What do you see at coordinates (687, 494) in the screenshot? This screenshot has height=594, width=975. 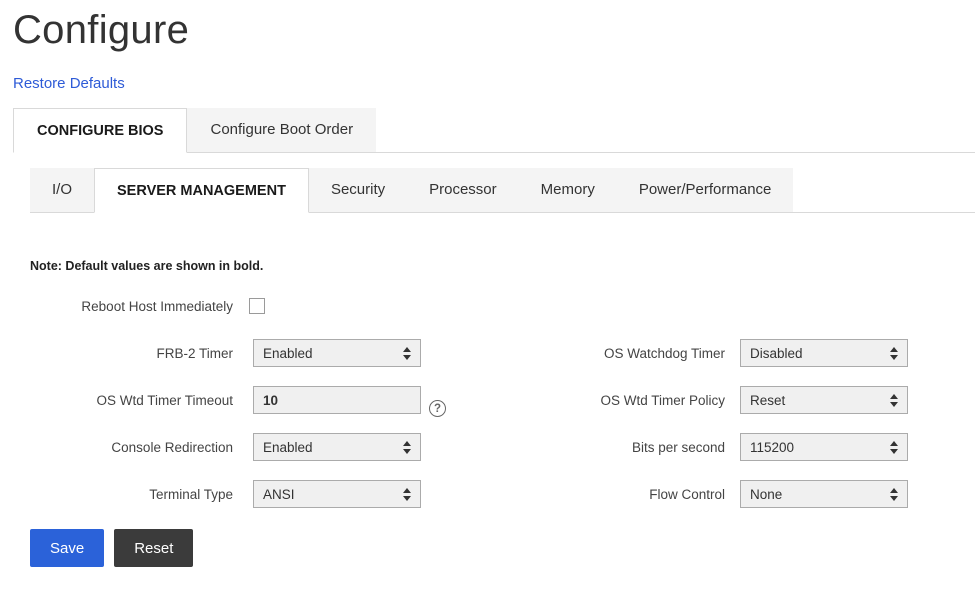 I see `flow-control-label: Flow Control` at bounding box center [687, 494].